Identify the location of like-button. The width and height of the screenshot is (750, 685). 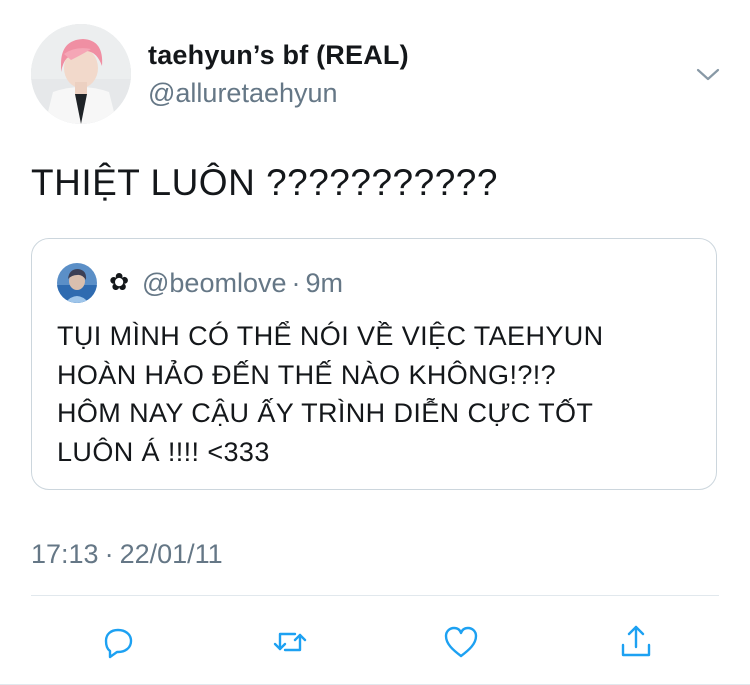
(461, 642).